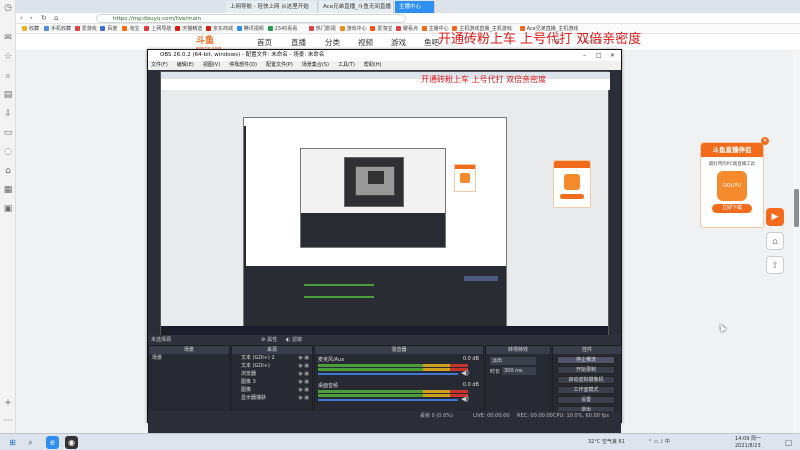 This screenshot has width=800, height=450. Describe the element at coordinates (8, 133) in the screenshot. I see `video-icon: ▭` at that location.